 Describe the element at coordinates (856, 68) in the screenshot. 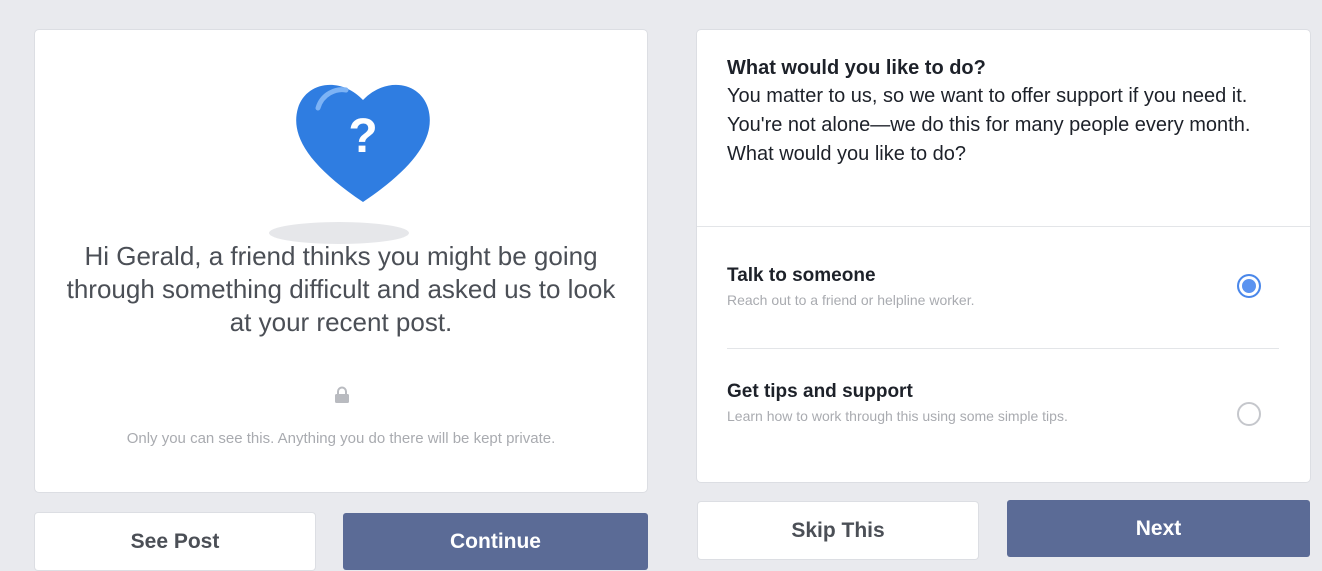

I see `options-title: What would you like to do?` at that location.